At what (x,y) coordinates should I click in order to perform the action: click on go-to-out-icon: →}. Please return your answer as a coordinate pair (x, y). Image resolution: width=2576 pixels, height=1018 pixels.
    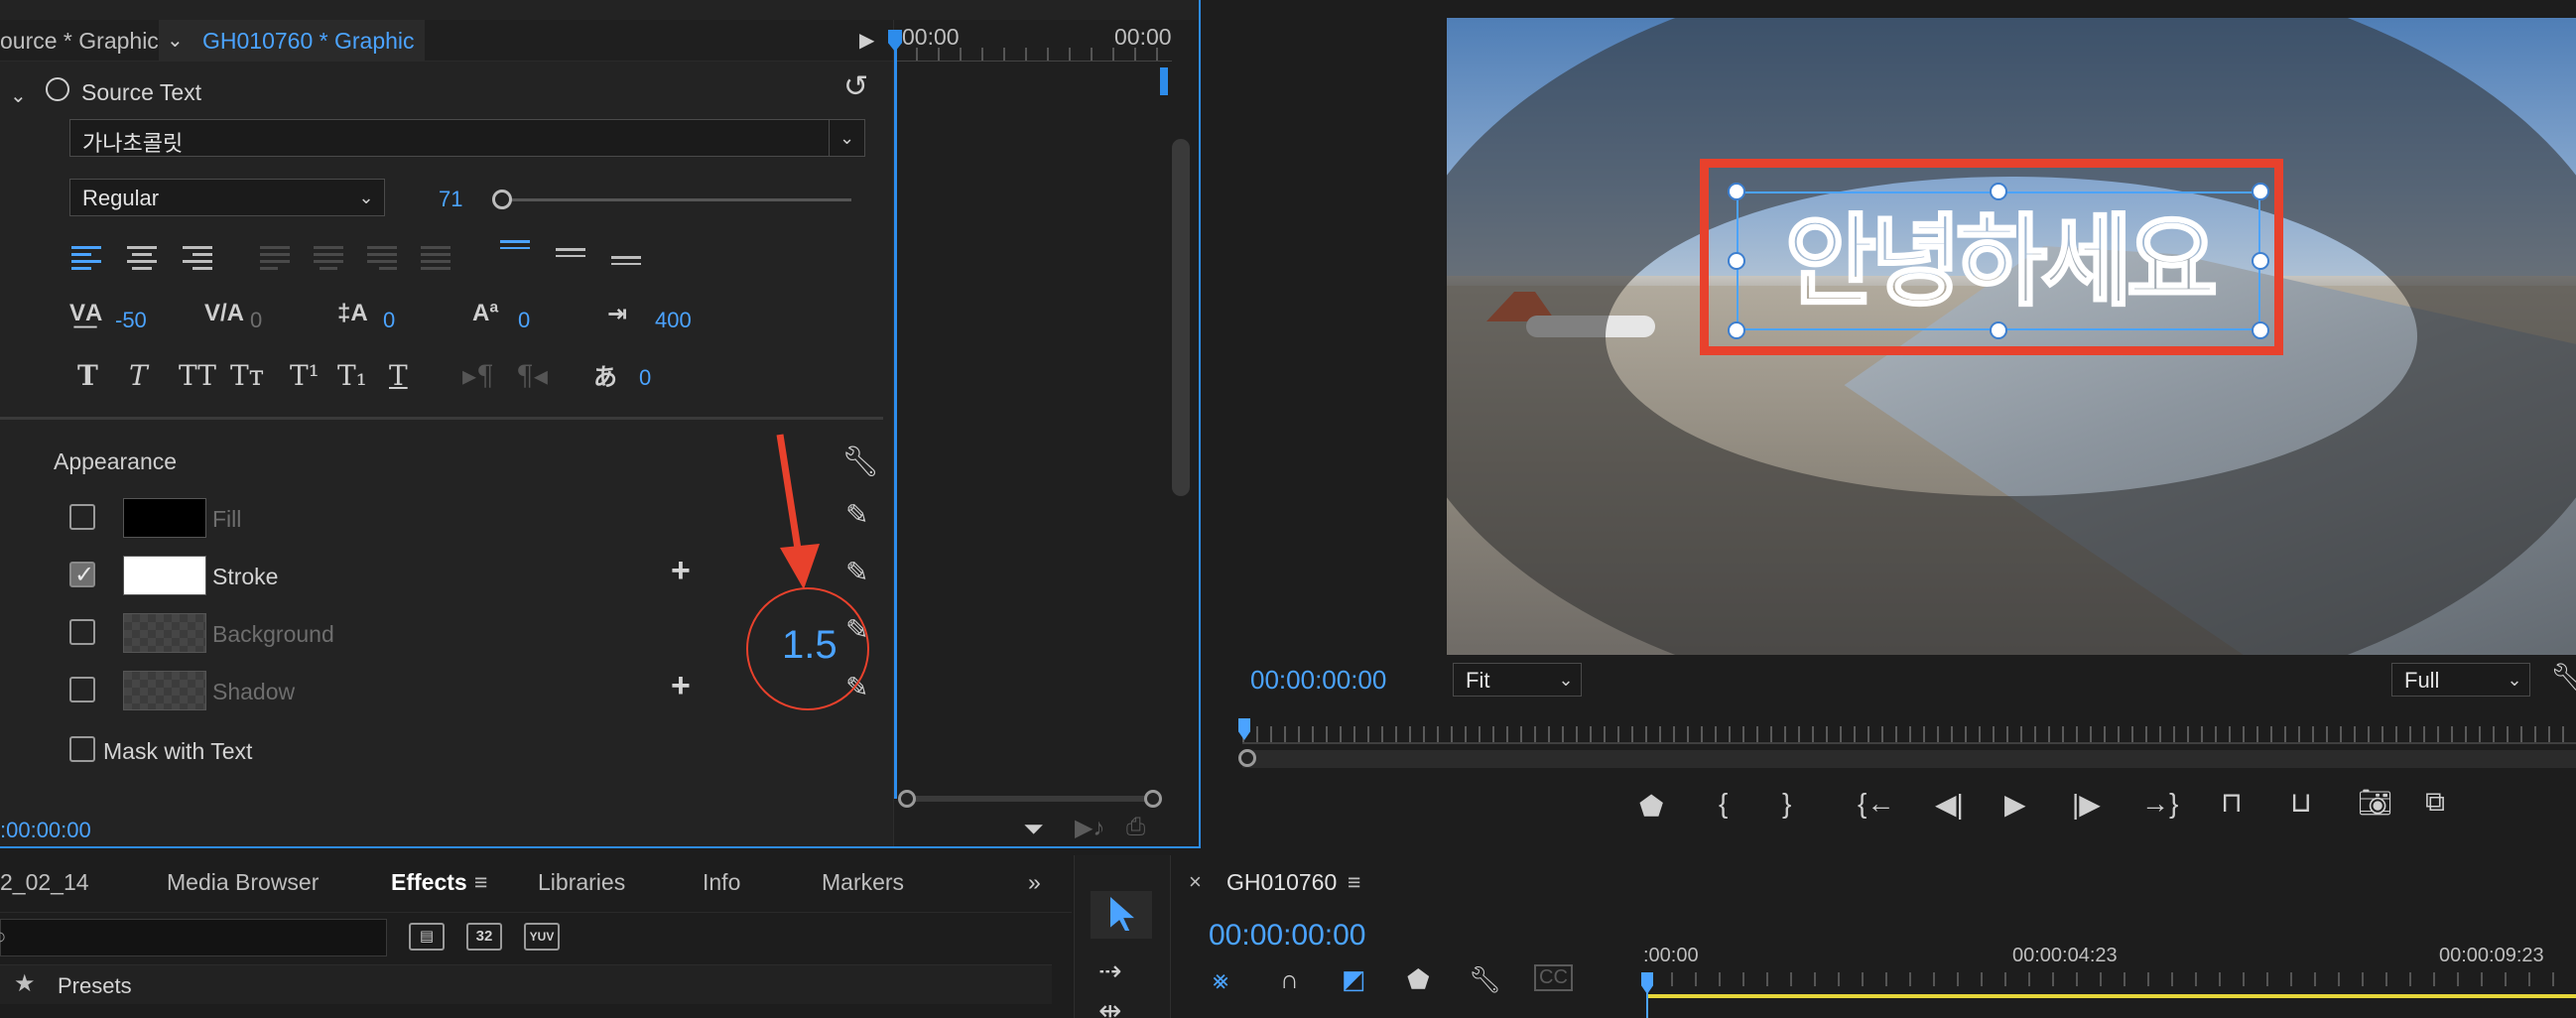
    Looking at the image, I should click on (2160, 804).